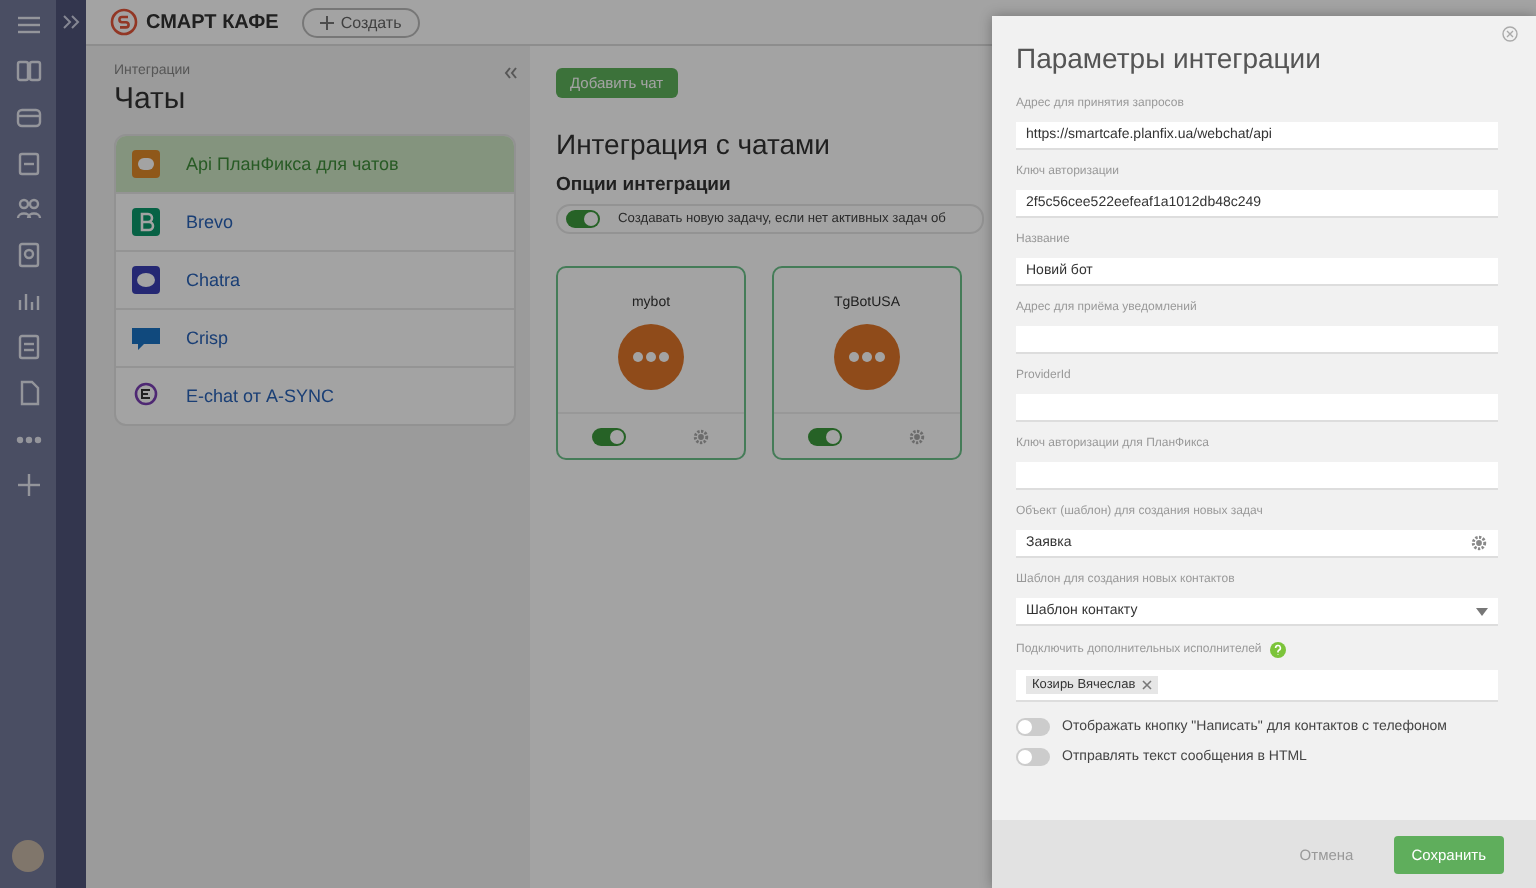 This screenshot has width=1536, height=888. I want to click on contact-card-icon, so click(28, 255).